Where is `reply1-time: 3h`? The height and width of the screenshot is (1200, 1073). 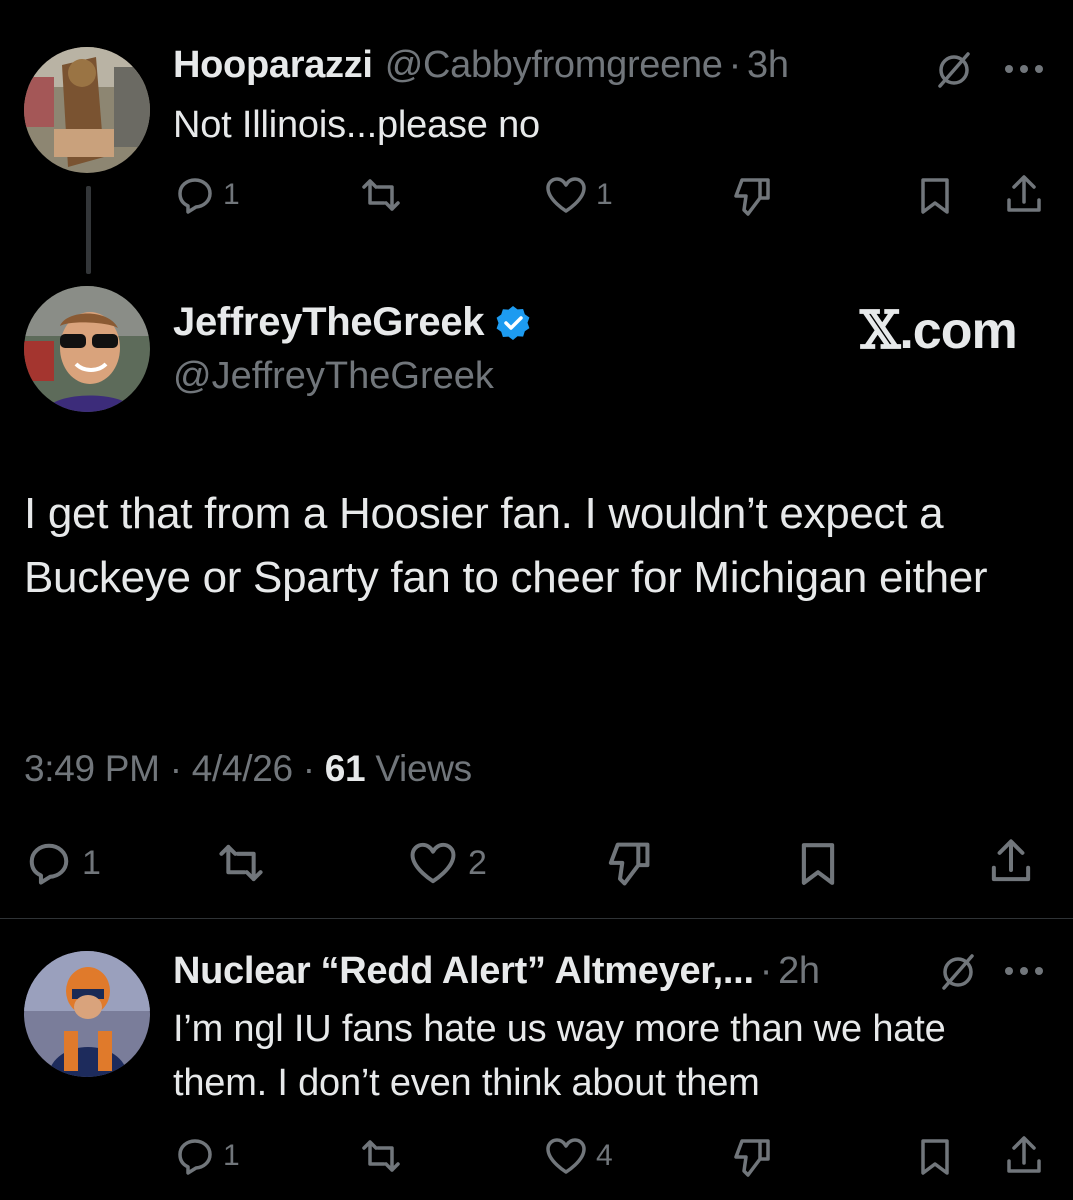 reply1-time: 3h is located at coordinates (768, 65).